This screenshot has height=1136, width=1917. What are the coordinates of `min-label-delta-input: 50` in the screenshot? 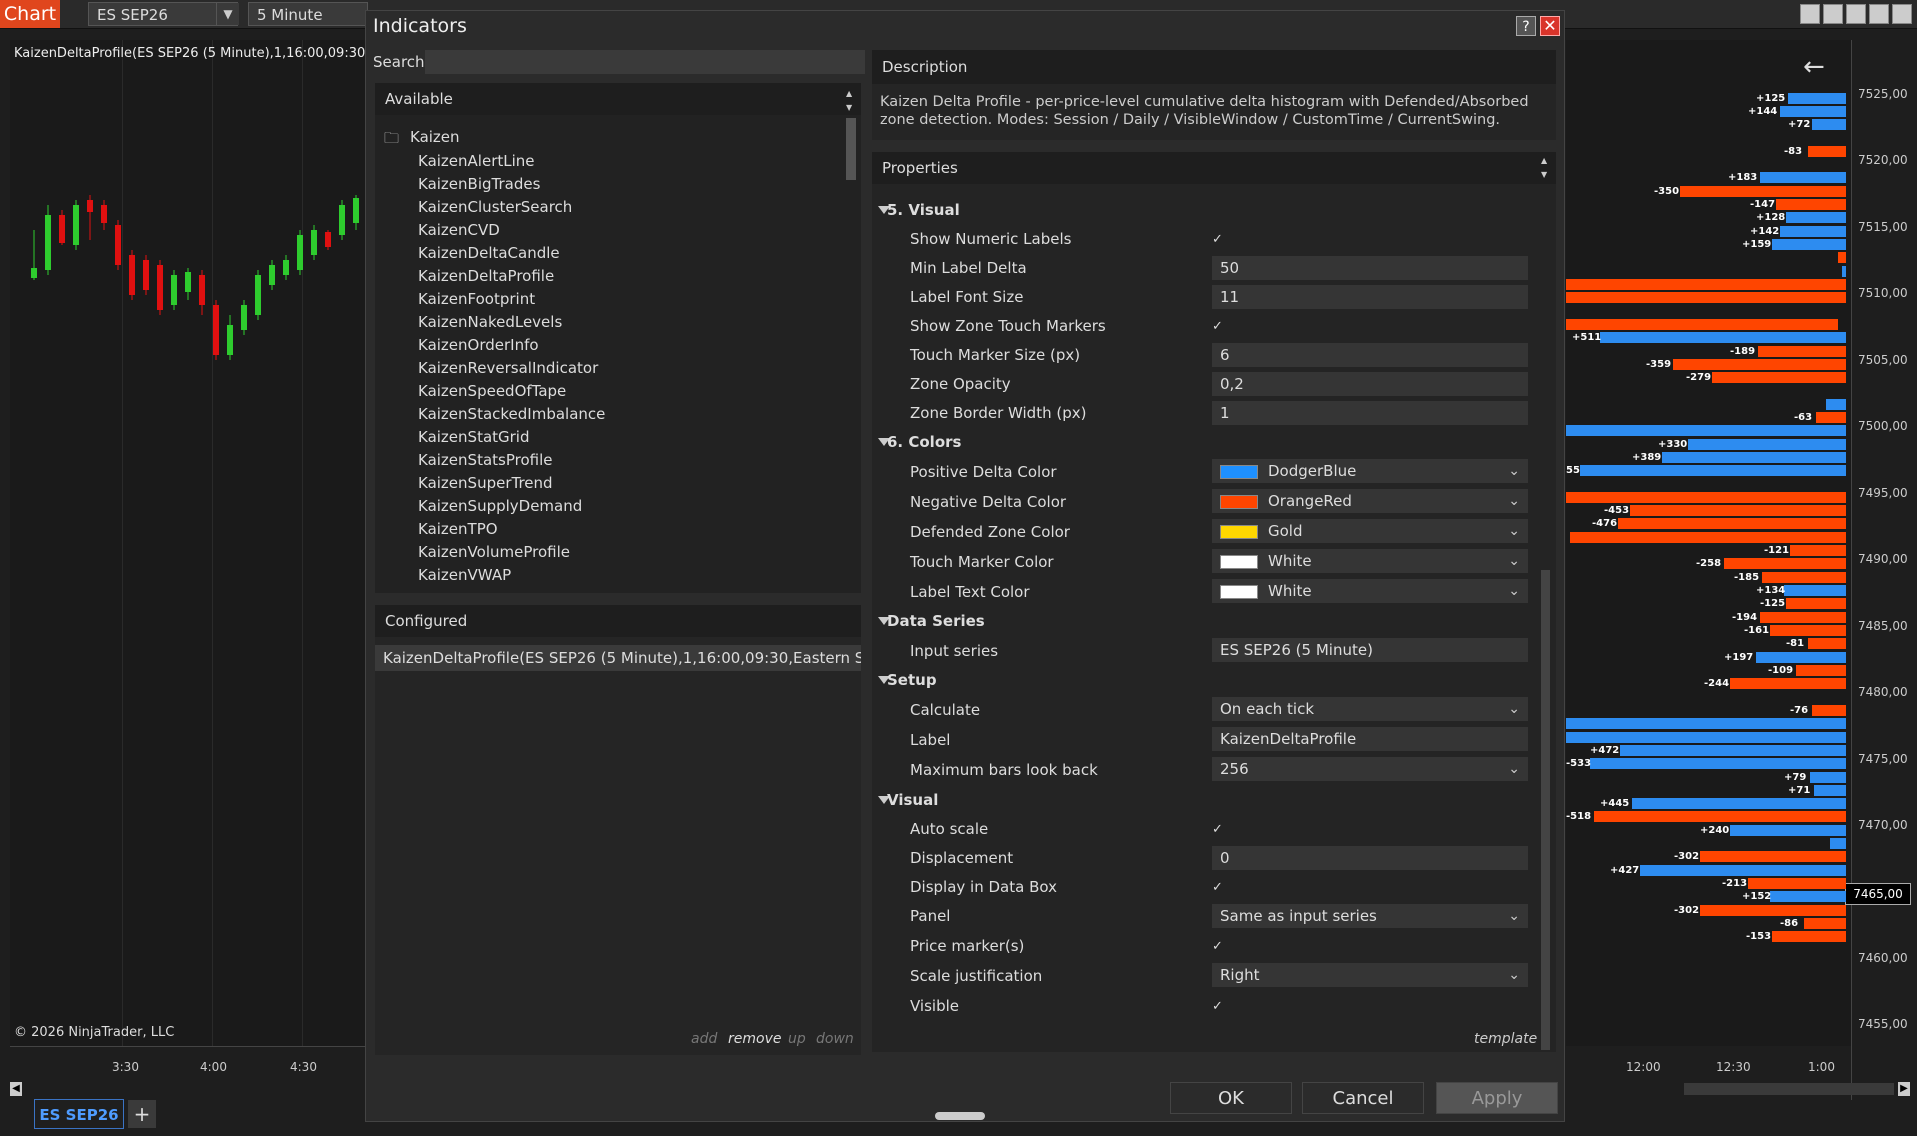 It's located at (1370, 268).